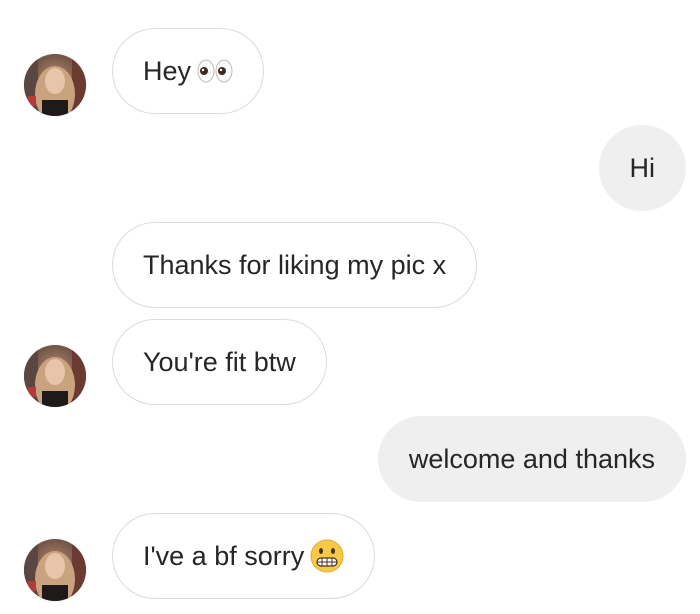  I want to click on message-text: Hi, so click(642, 167).